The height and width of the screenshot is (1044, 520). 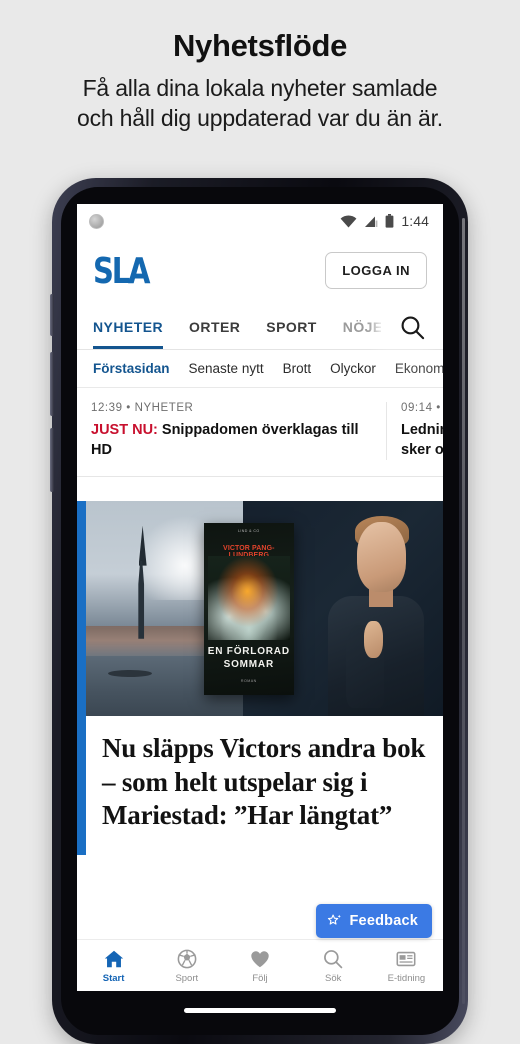 What do you see at coordinates (121, 271) in the screenshot?
I see `sla-logo: SLA` at bounding box center [121, 271].